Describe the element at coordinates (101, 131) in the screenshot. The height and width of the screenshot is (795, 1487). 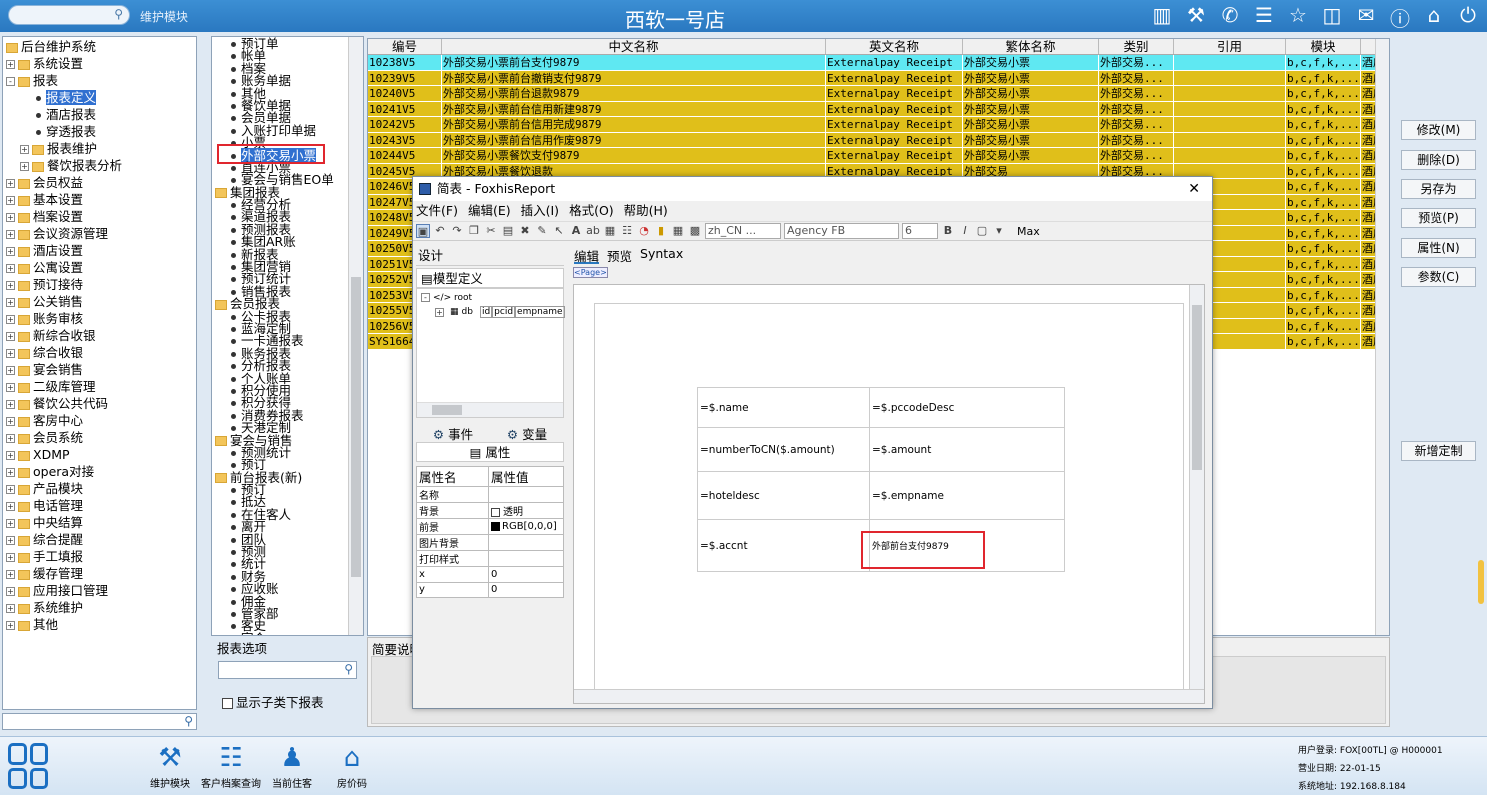
I see `tree-item: 穿透报表` at that location.